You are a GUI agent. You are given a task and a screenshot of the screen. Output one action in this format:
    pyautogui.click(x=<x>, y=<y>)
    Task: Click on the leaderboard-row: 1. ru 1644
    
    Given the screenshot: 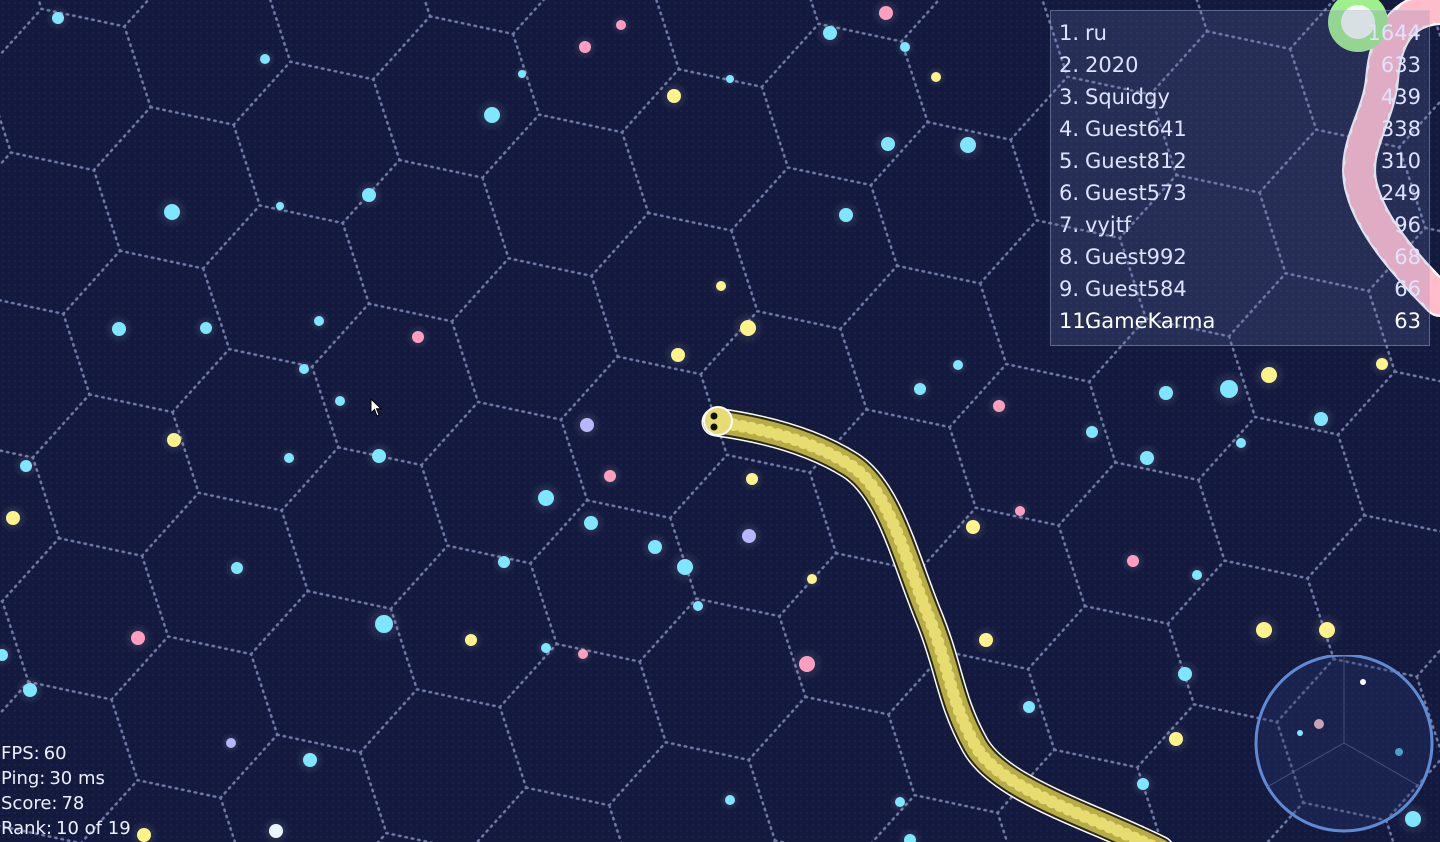 What is the action you would take?
    pyautogui.click(x=1240, y=33)
    